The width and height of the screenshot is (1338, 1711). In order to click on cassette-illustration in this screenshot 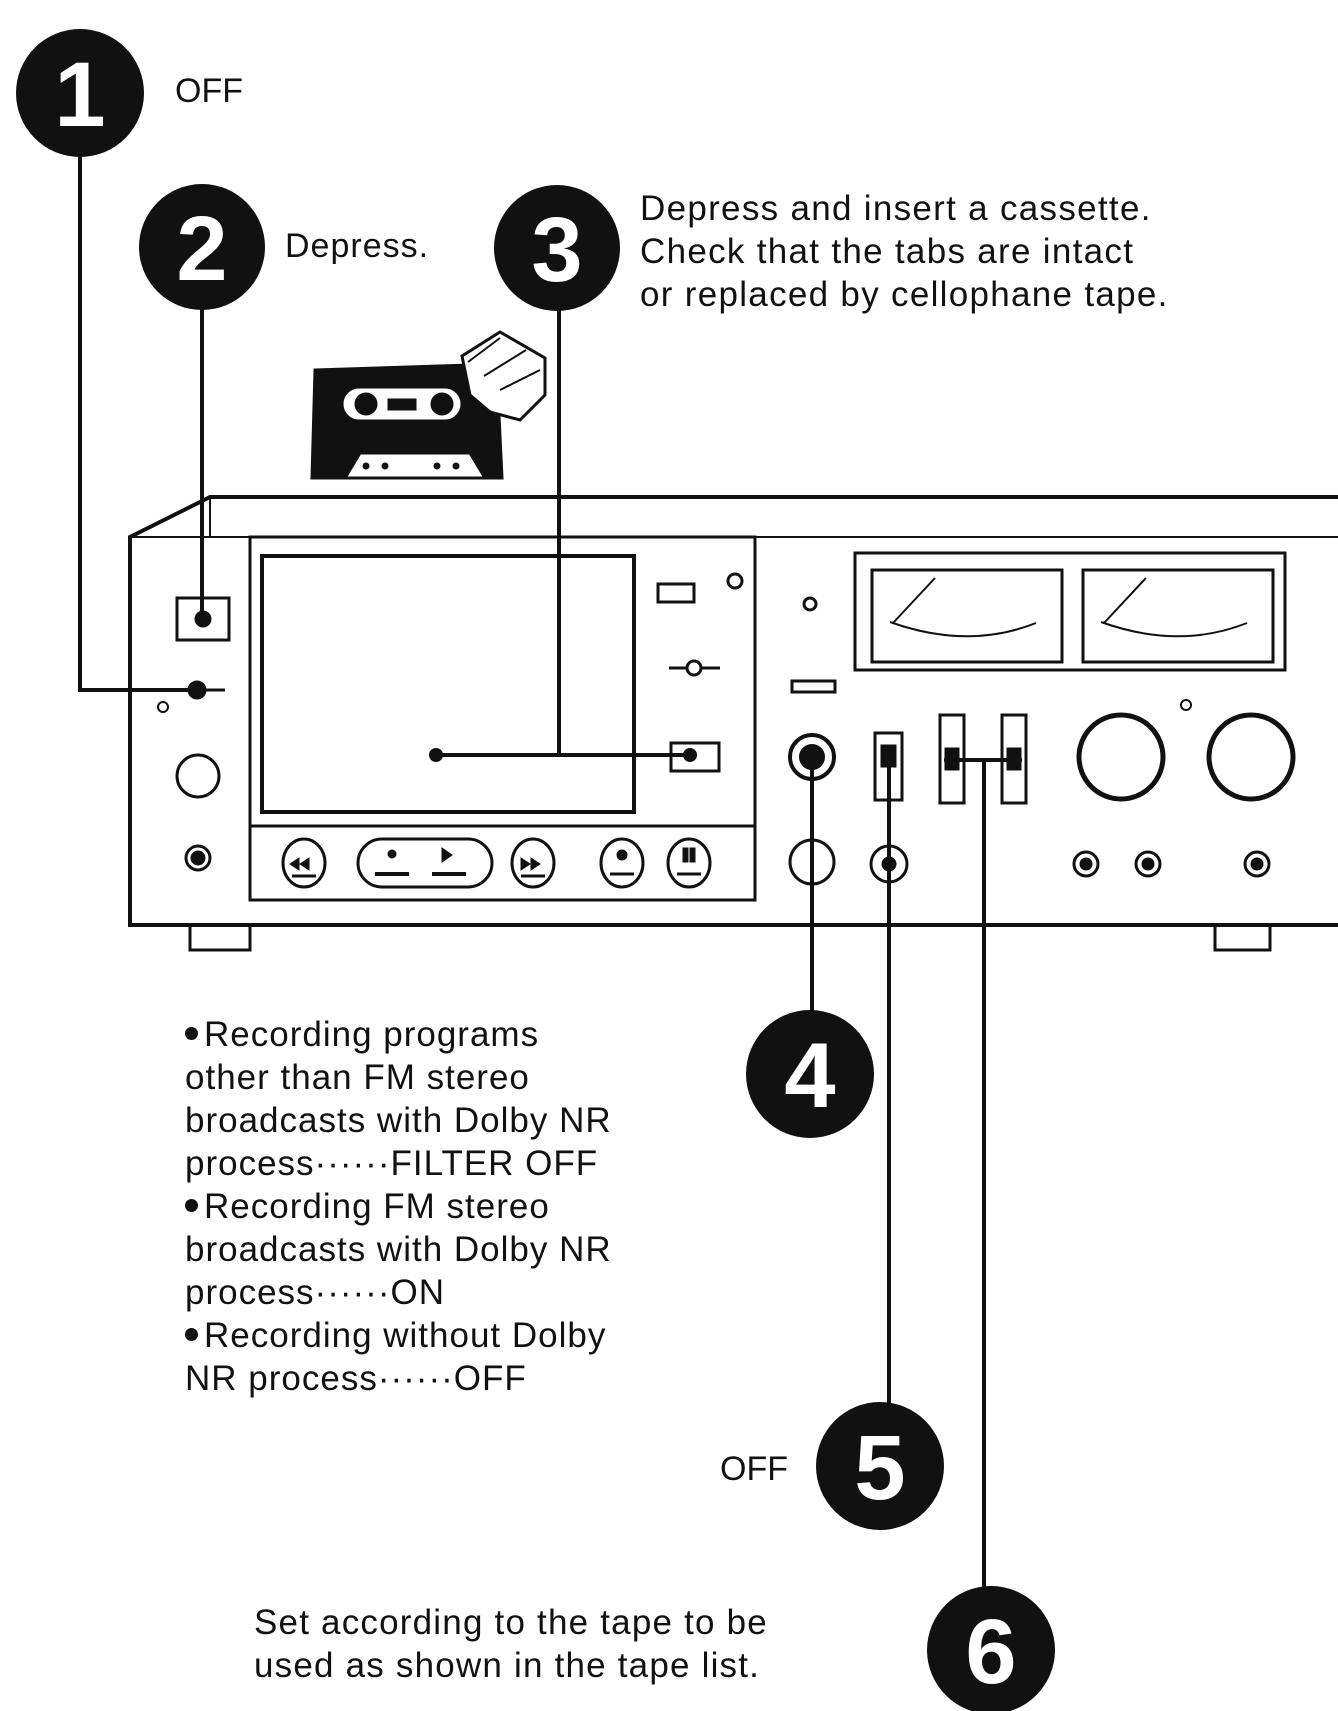, I will do `click(428, 405)`.